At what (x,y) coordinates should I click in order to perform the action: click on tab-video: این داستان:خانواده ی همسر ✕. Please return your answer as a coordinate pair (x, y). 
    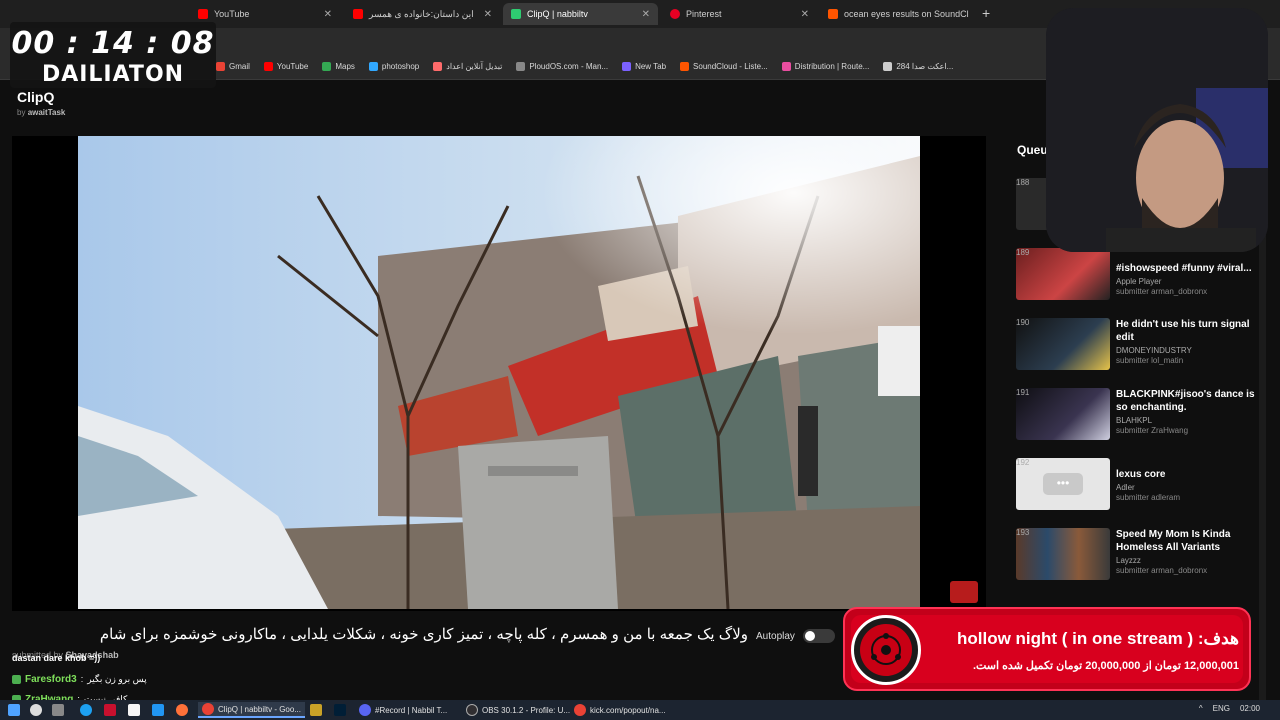
    Looking at the image, I should click on (422, 14).